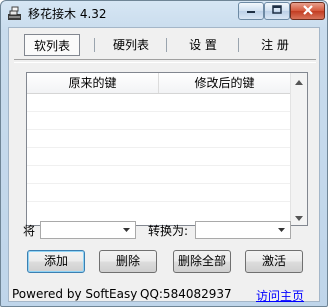 The height and width of the screenshot is (307, 328). I want to click on maximize-button, so click(277, 11).